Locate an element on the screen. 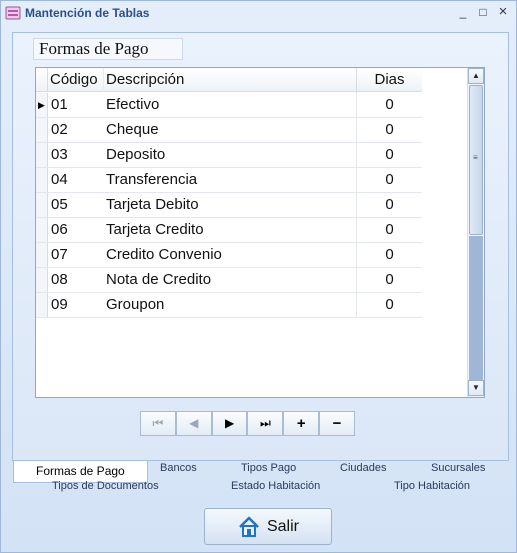 The width and height of the screenshot is (517, 553). tab-tipo-habitacion: Tipo Habitación is located at coordinates (432, 486).